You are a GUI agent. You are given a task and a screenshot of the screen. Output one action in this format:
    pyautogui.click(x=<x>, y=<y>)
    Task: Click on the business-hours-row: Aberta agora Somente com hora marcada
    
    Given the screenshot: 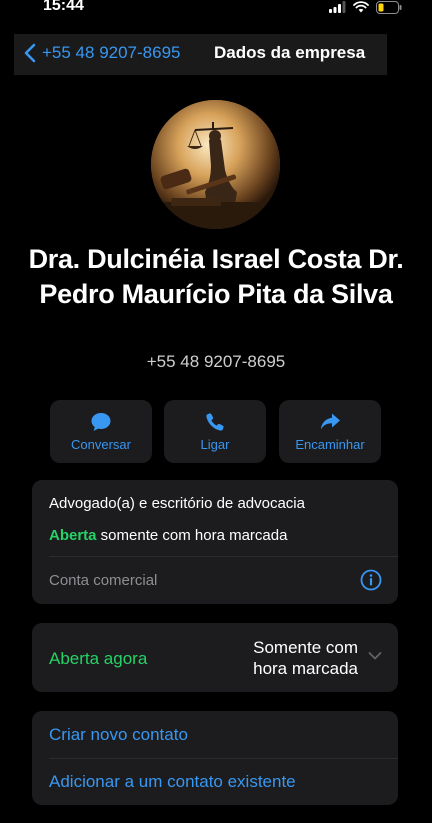 What is the action you would take?
    pyautogui.click(x=215, y=657)
    